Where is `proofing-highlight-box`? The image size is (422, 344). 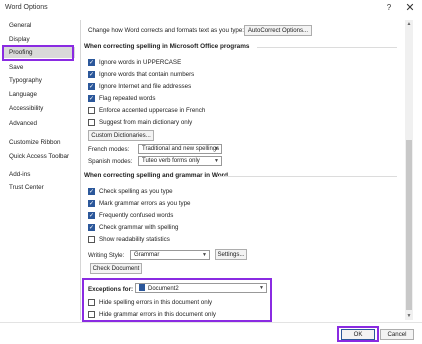
proofing-highlight-box is located at coordinates (38, 53).